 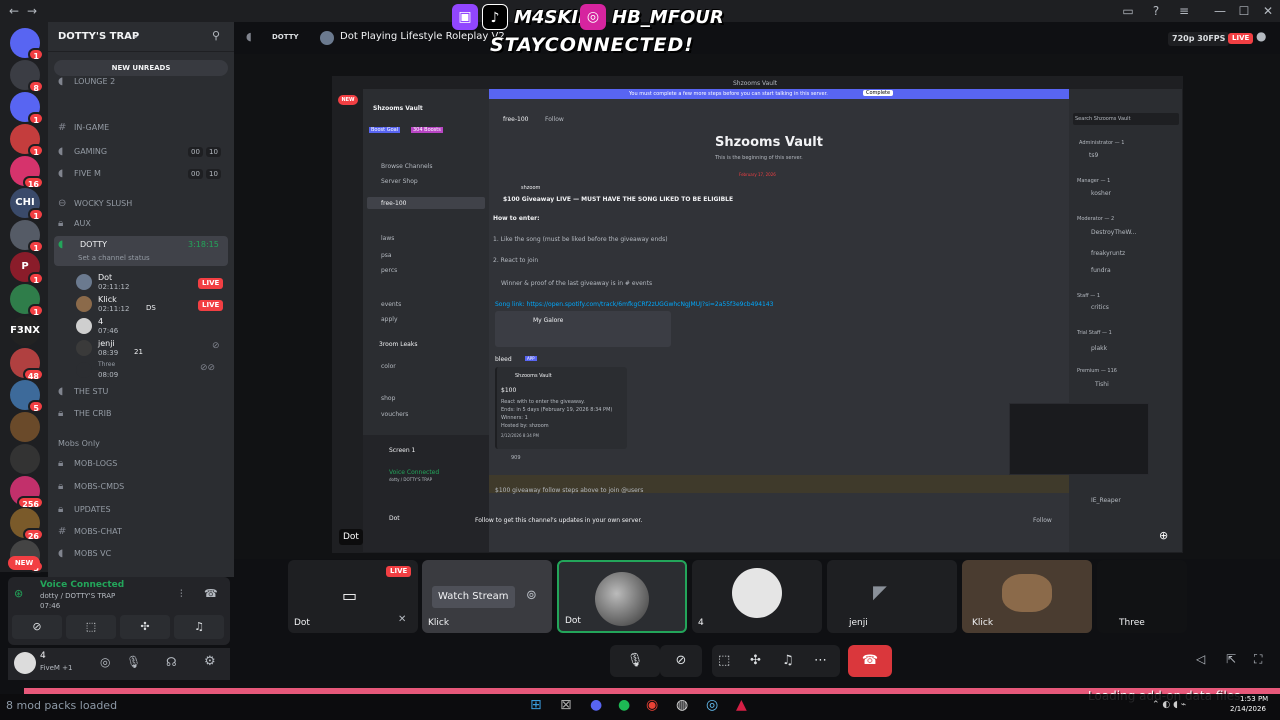 What do you see at coordinates (402, 619) in the screenshot?
I see `volume-muted-icon: ✕` at bounding box center [402, 619].